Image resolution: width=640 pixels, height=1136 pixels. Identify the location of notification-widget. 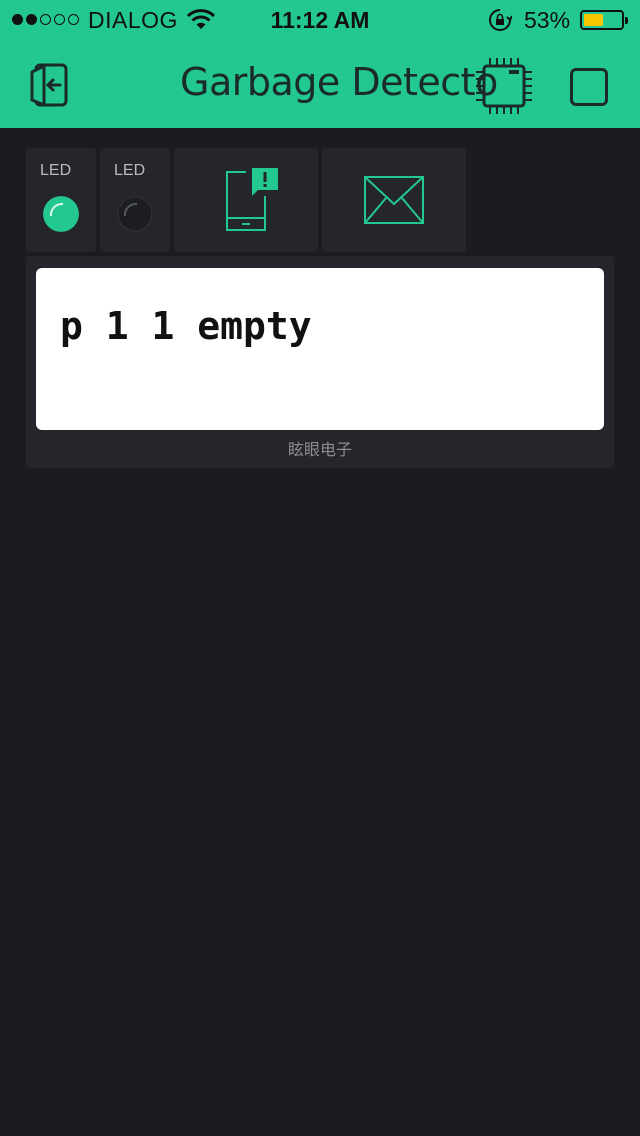
(246, 200).